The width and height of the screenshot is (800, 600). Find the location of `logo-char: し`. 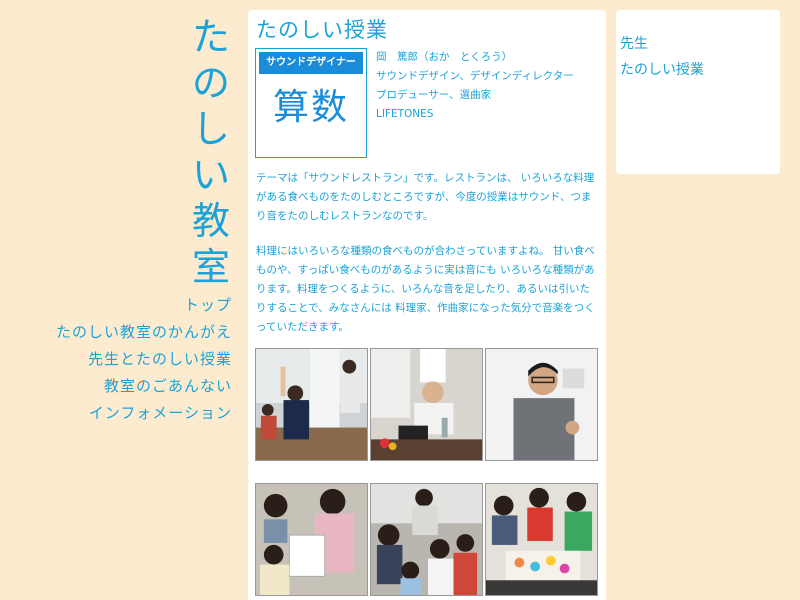

logo-char: し is located at coordinates (210, 129).